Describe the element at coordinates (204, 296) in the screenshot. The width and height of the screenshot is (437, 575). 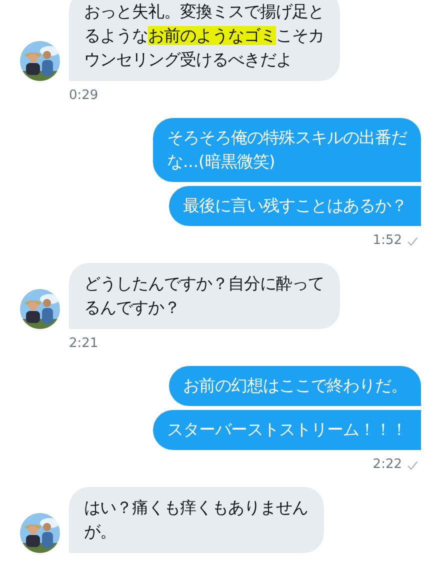
I see `message-bubble: どうしたんですか？自分に酔って るんですか？` at that location.